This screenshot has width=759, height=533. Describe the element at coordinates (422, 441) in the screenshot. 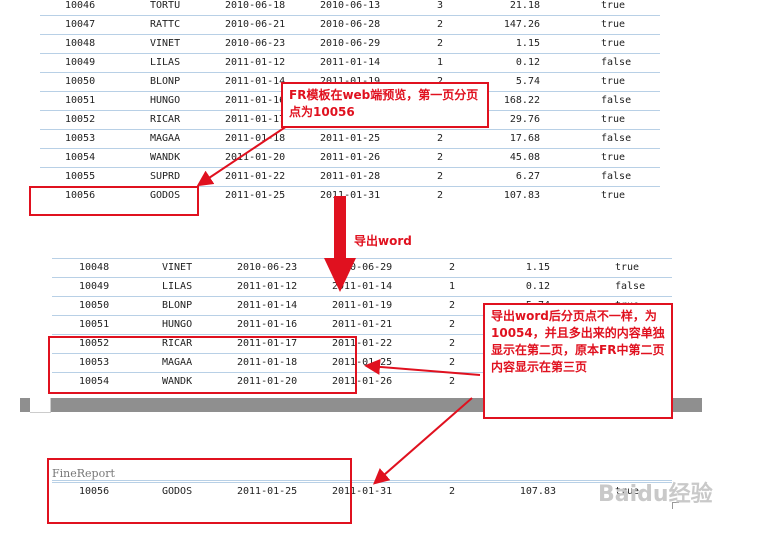

I see `arrow-to-page2` at that location.